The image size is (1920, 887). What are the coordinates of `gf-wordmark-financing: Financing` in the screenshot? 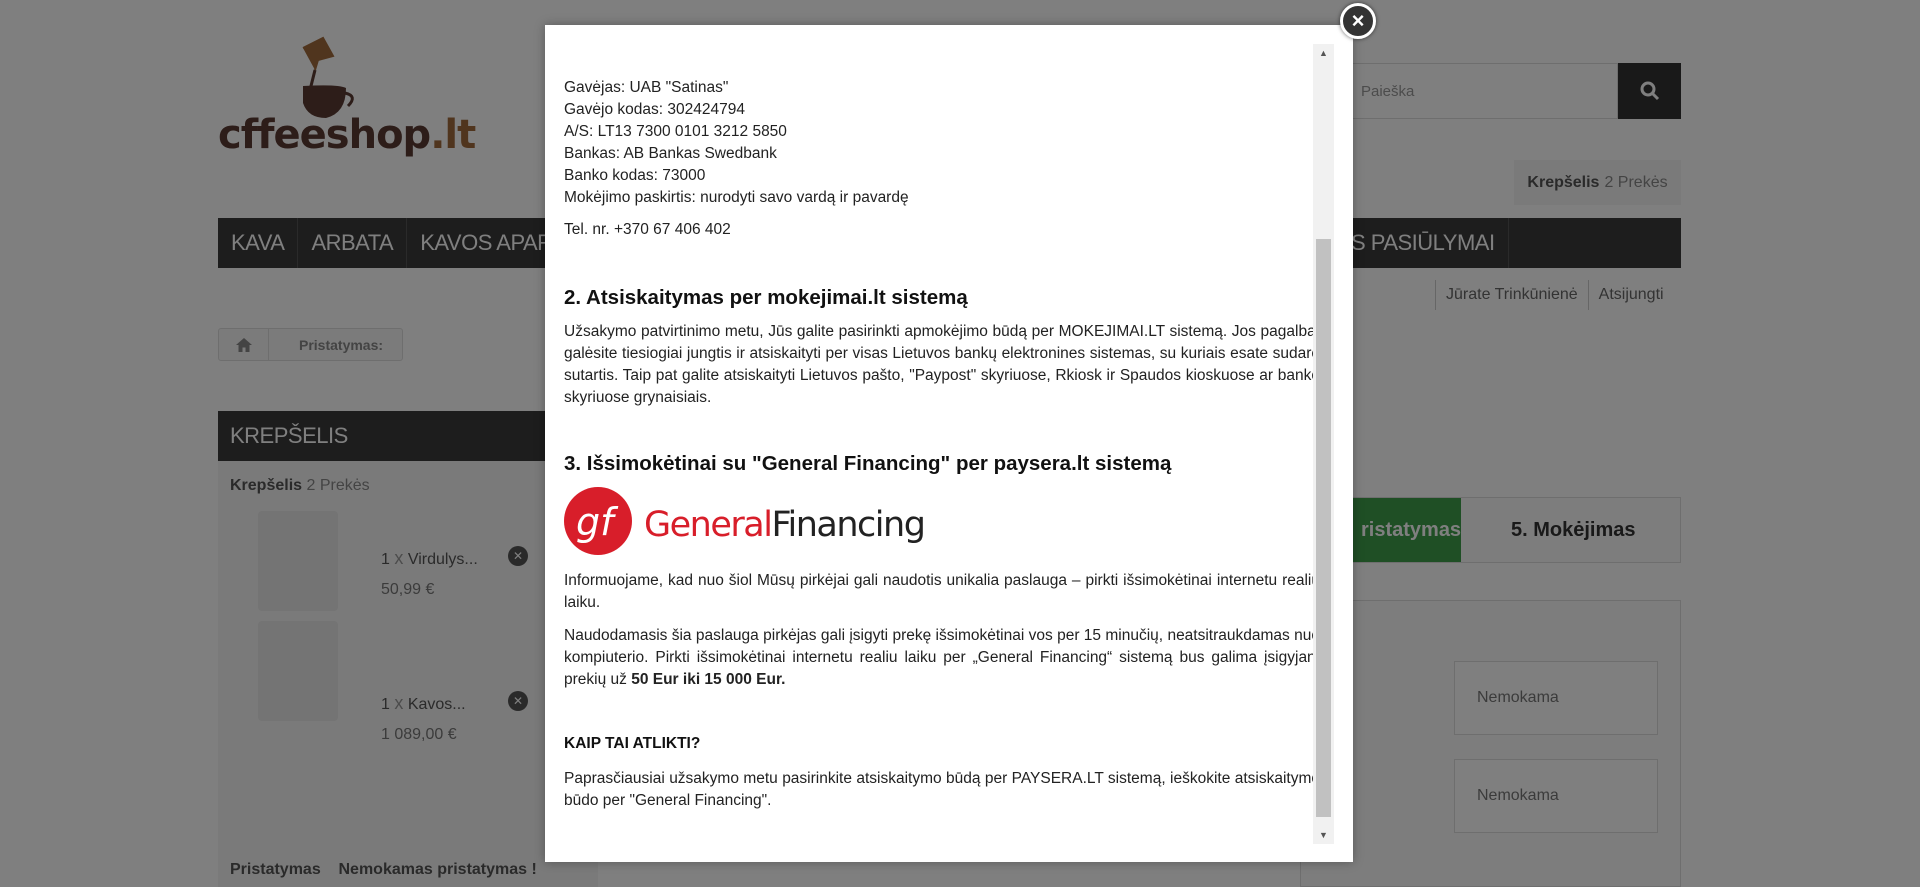 It's located at (848, 525).